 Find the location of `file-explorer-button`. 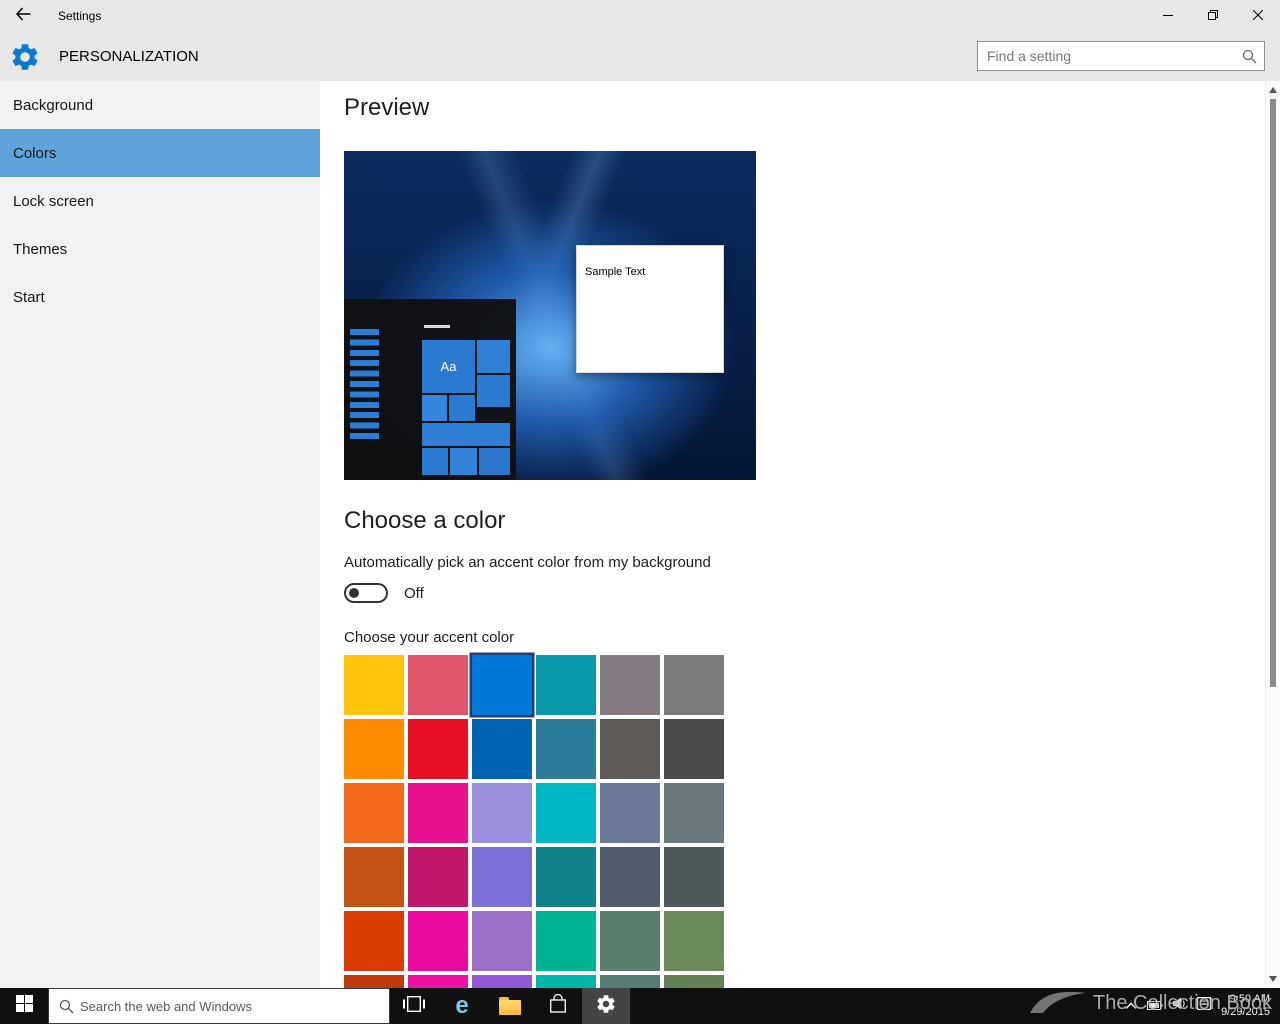

file-explorer-button is located at coordinates (510, 1006).